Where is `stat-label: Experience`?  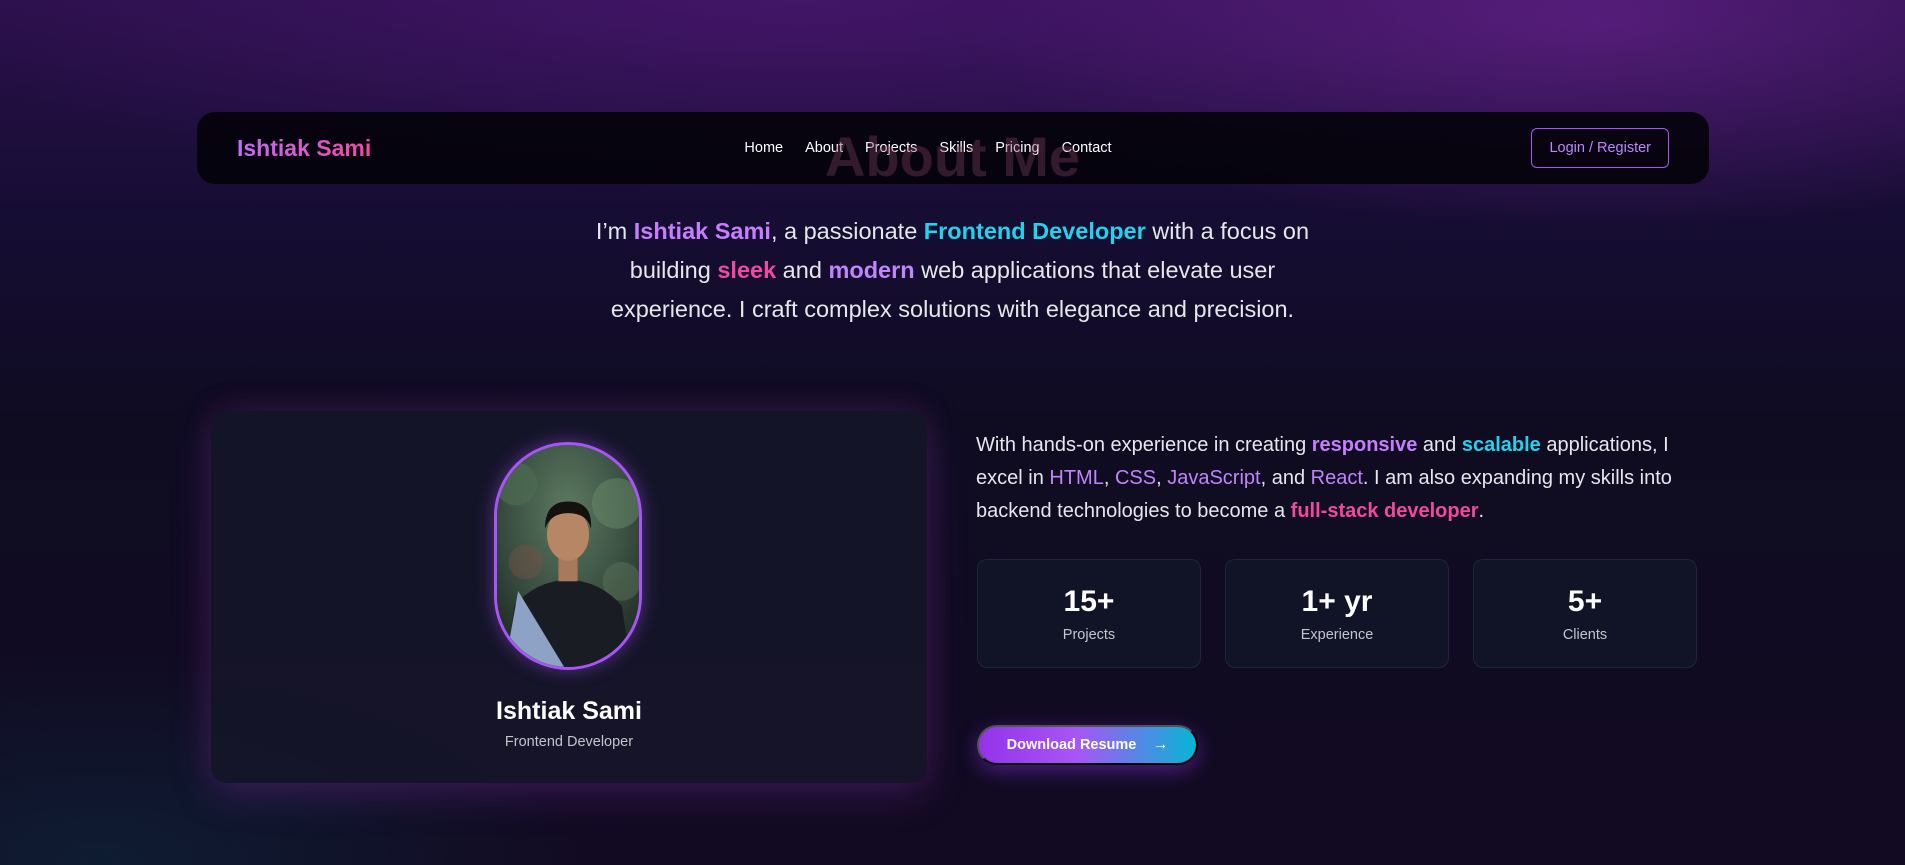 stat-label: Experience is located at coordinates (1337, 635).